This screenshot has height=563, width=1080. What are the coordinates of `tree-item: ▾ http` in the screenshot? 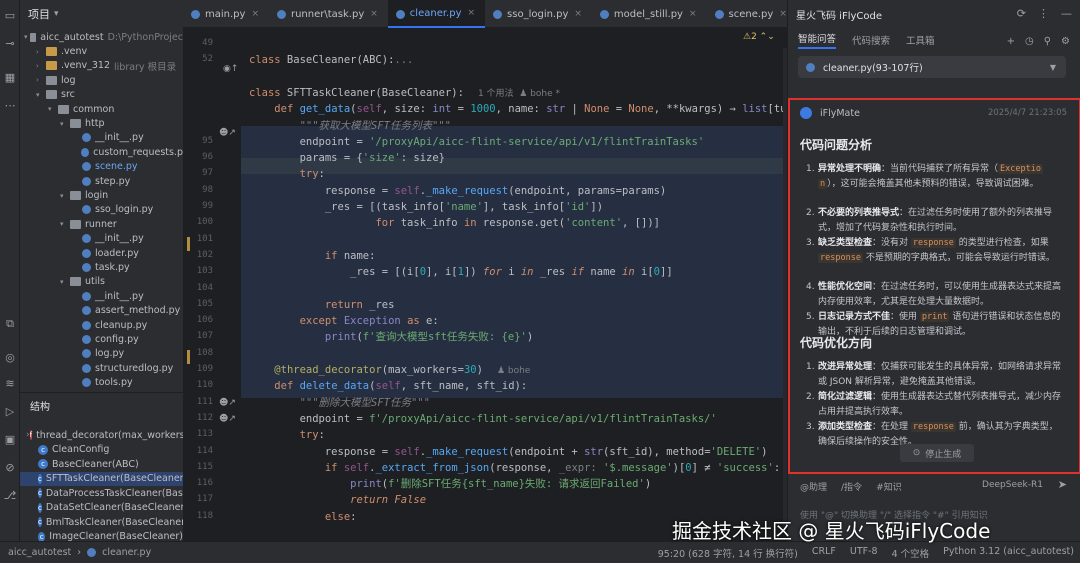 It's located at (121, 123).